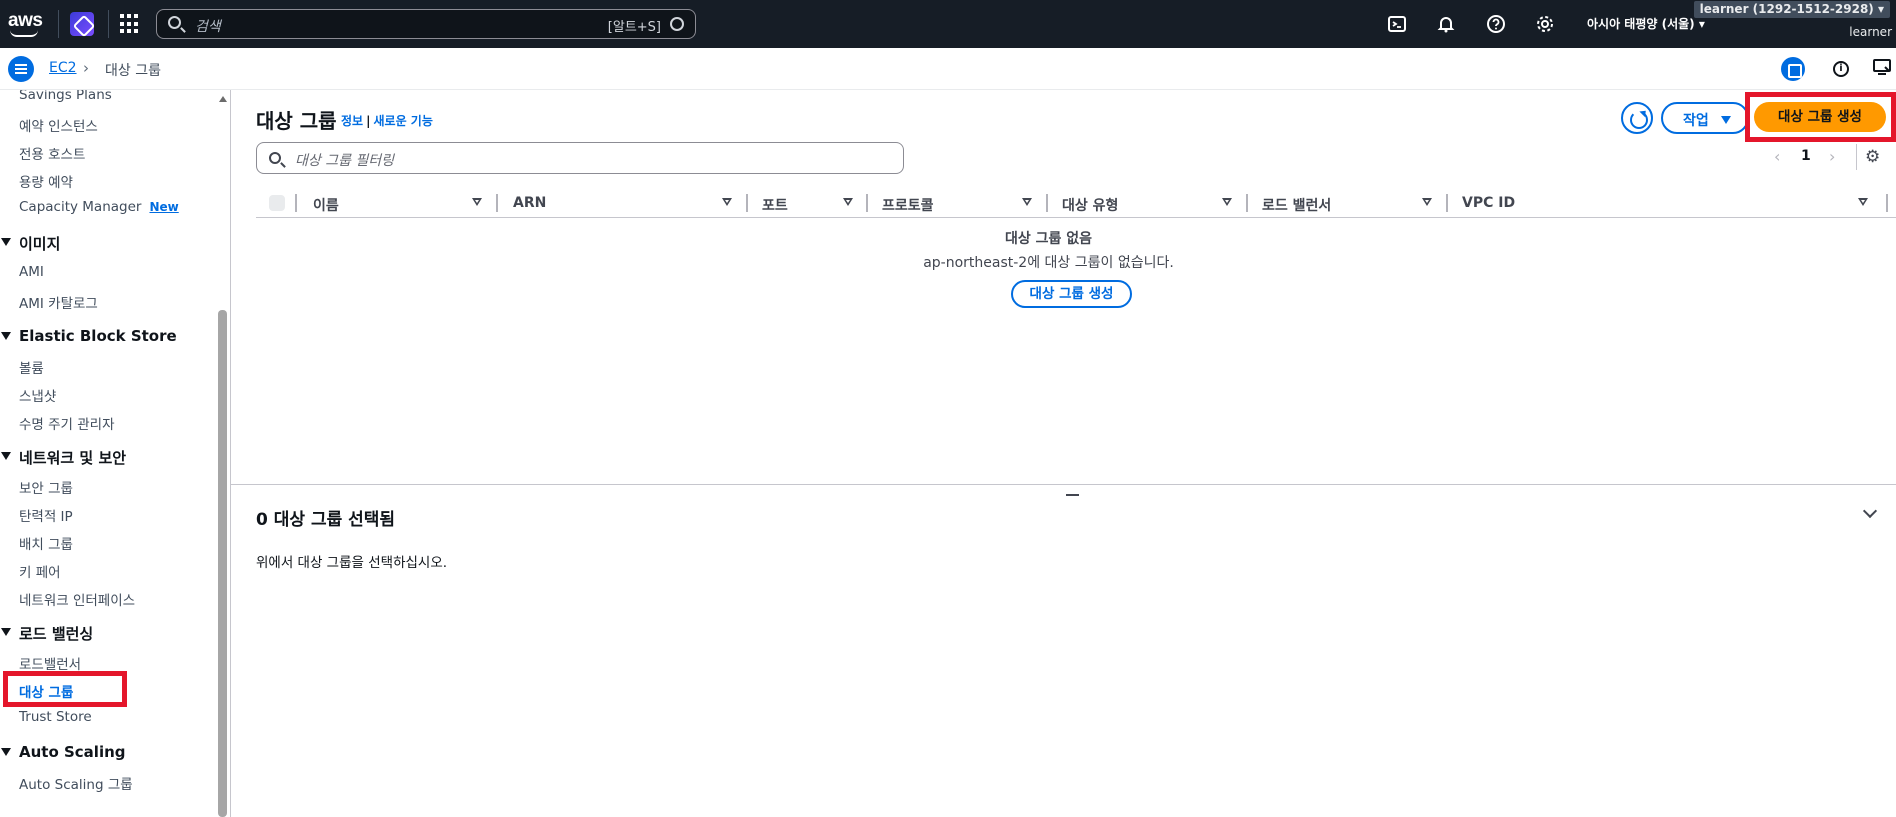 The width and height of the screenshot is (1896, 817). What do you see at coordinates (31, 367) in the screenshot?
I see `sidebar-item-volumes: 볼륨` at bounding box center [31, 367].